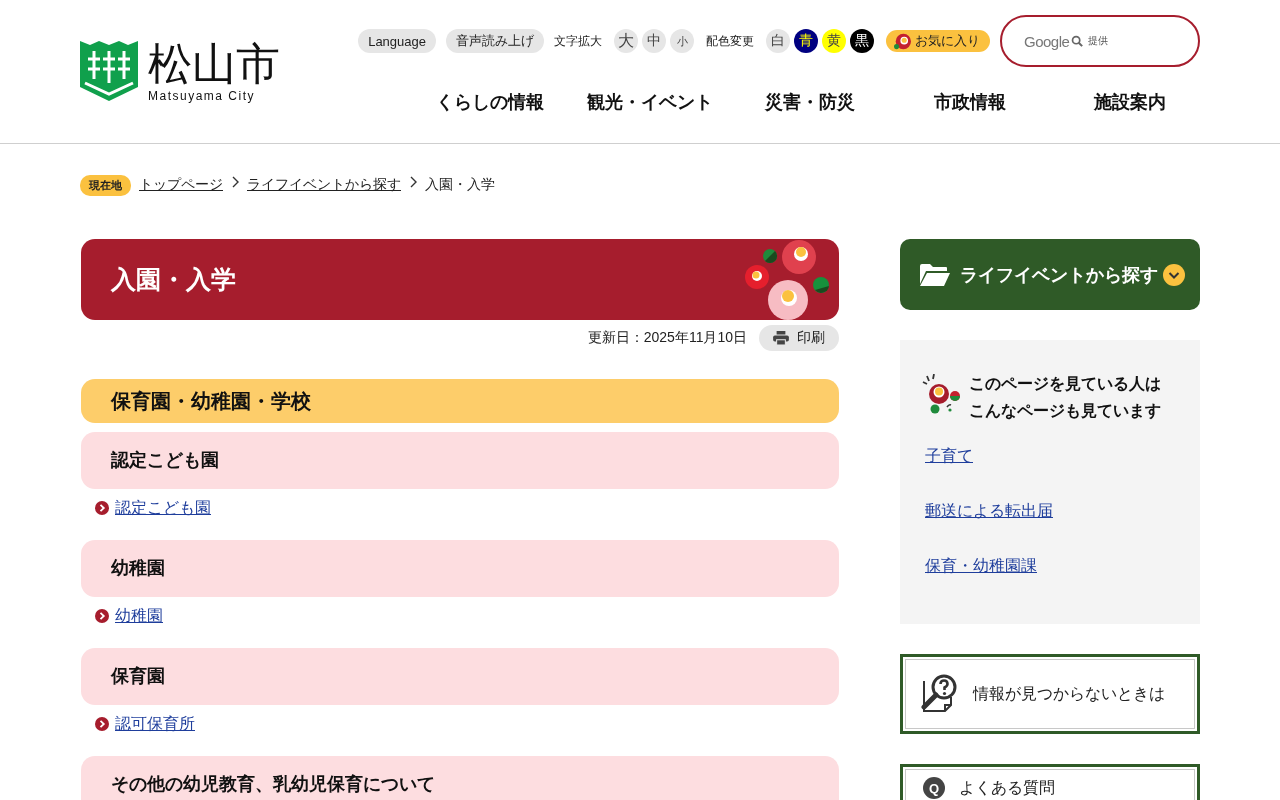  Describe the element at coordinates (1050, 782) in the screenshot. I see `help-link-card: Q よくある質問` at that location.